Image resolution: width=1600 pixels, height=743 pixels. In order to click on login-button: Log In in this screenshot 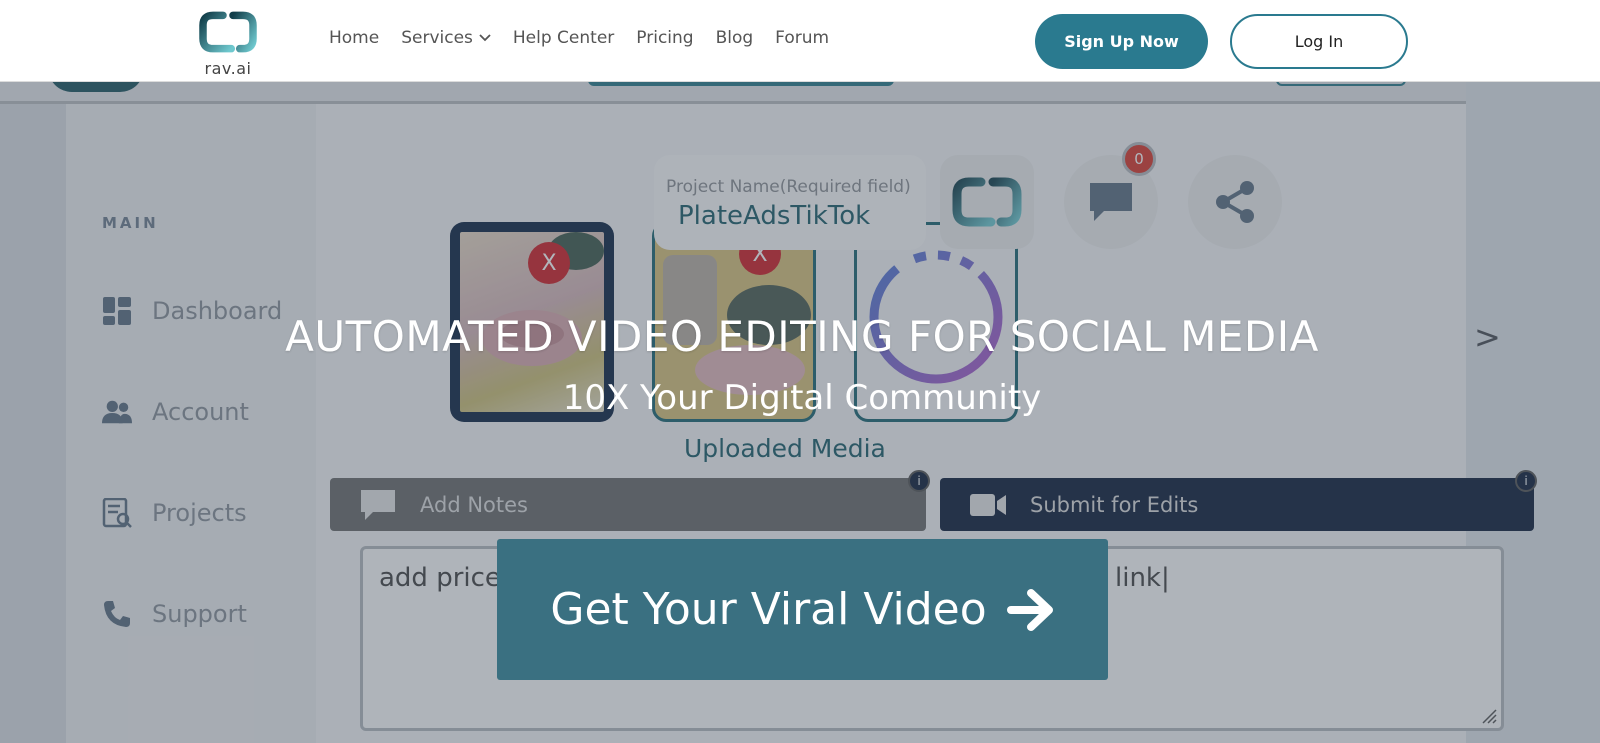, I will do `click(1319, 41)`.